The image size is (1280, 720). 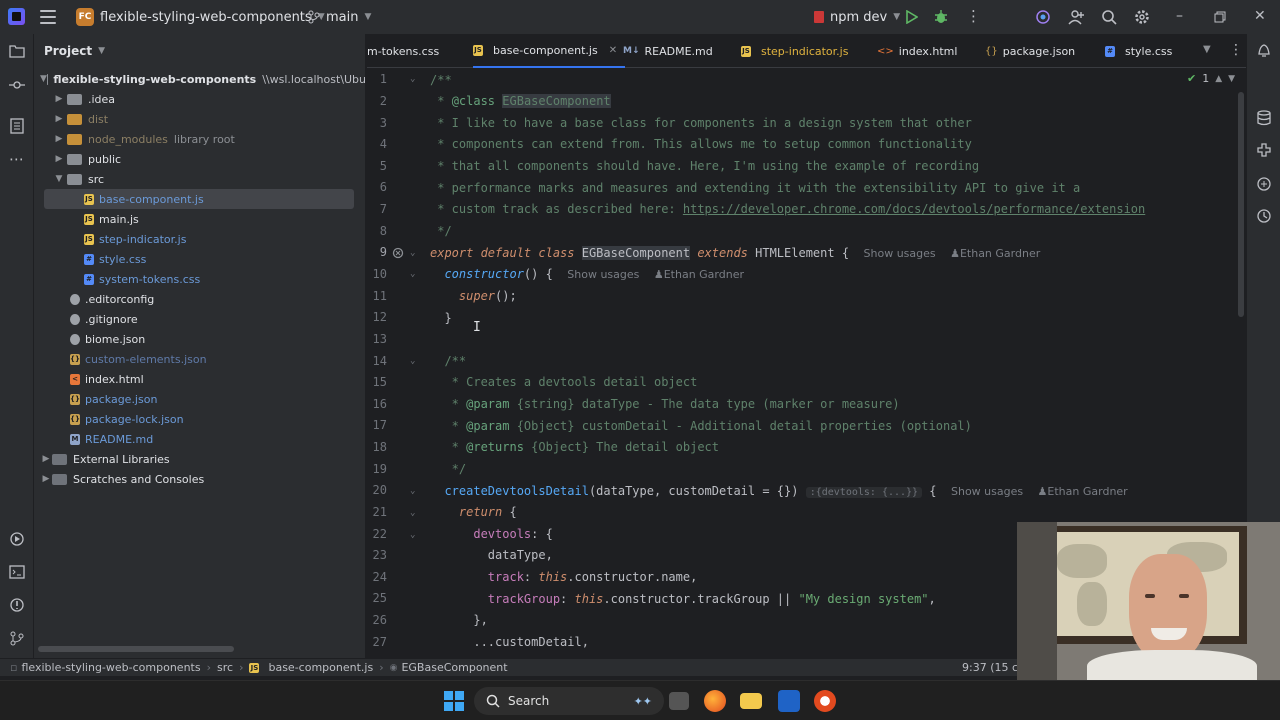 What do you see at coordinates (200, 119) in the screenshot?
I see `tree-item-dist: ▶ dist` at bounding box center [200, 119].